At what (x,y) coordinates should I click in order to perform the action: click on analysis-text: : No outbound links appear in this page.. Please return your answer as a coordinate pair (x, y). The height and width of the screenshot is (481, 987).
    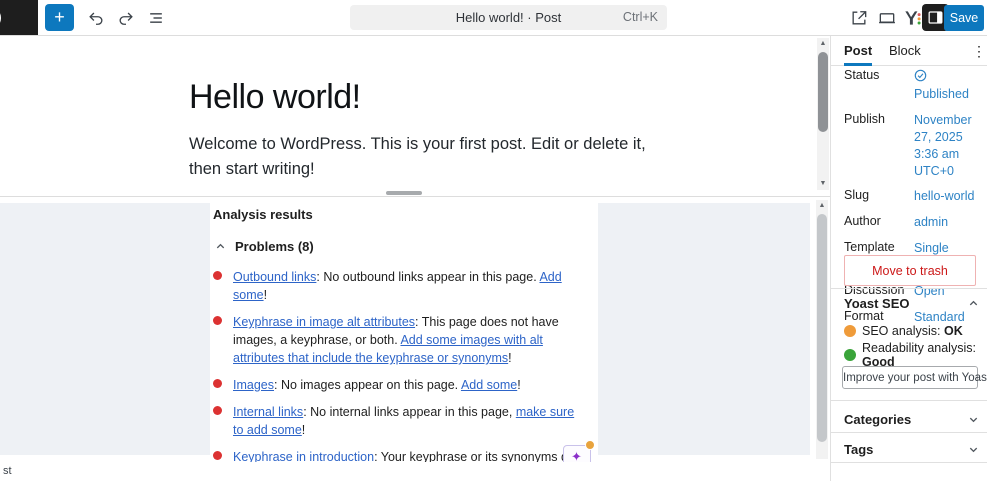
    Looking at the image, I should click on (428, 277).